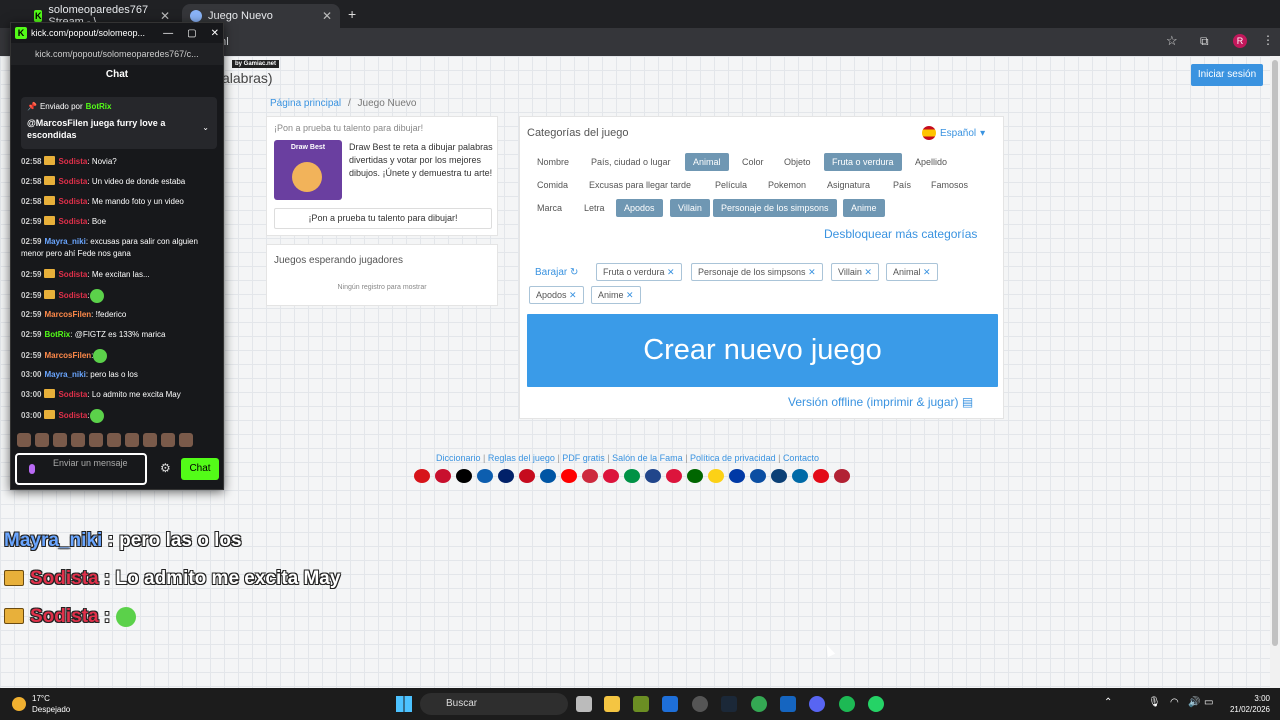 This screenshot has width=1280, height=720. I want to click on category-chip: Color, so click(753, 162).